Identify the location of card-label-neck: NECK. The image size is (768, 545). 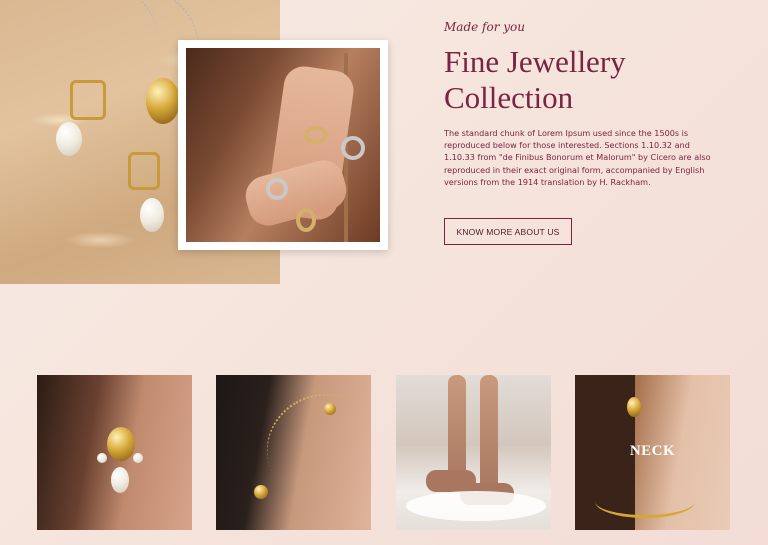
(652, 451).